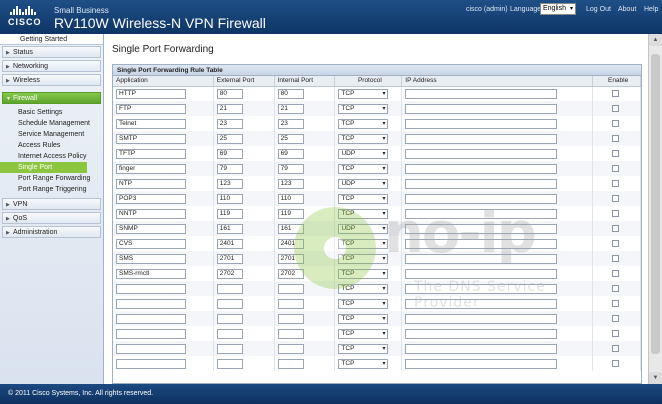  What do you see at coordinates (151, 138) in the screenshot?
I see `application-input: SMTP` at bounding box center [151, 138].